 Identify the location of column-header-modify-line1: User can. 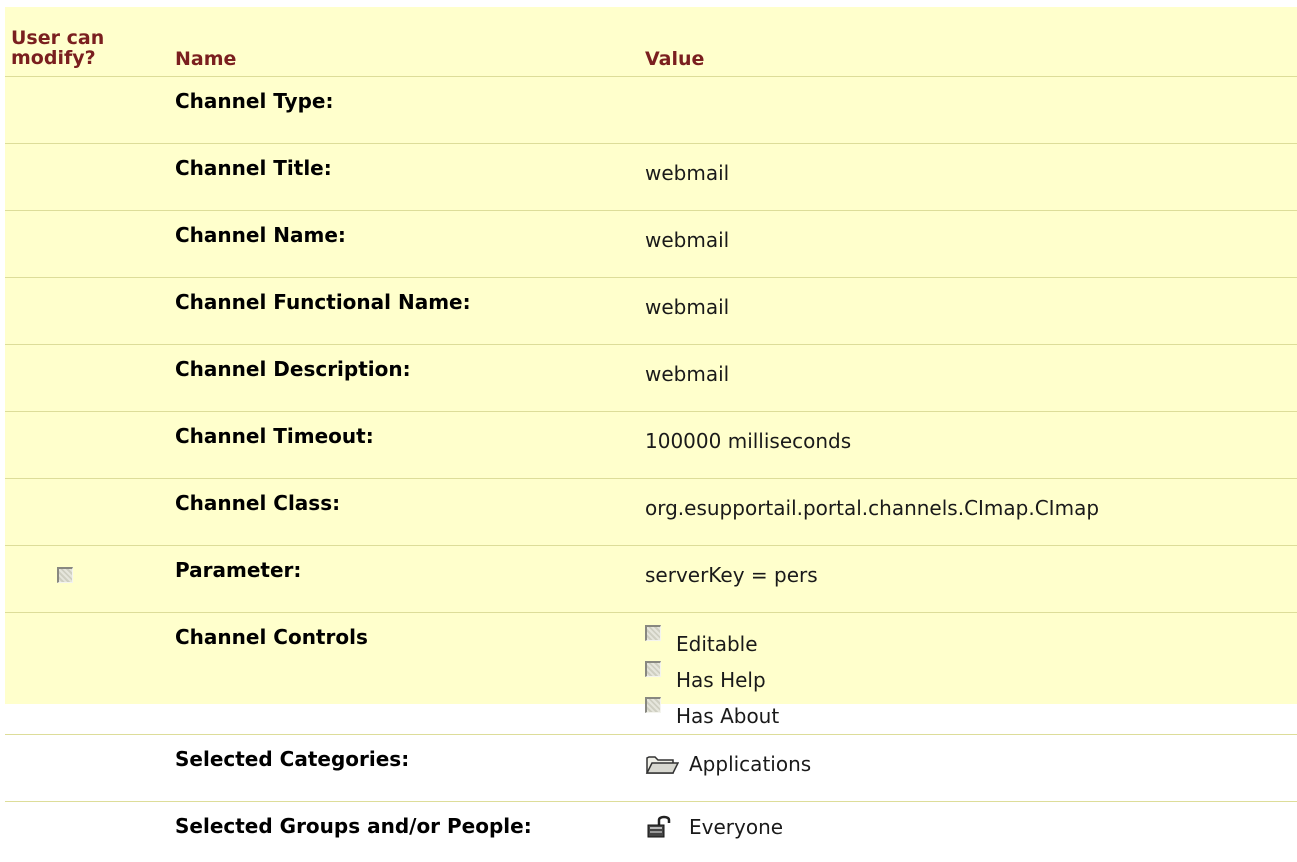
(88, 38).